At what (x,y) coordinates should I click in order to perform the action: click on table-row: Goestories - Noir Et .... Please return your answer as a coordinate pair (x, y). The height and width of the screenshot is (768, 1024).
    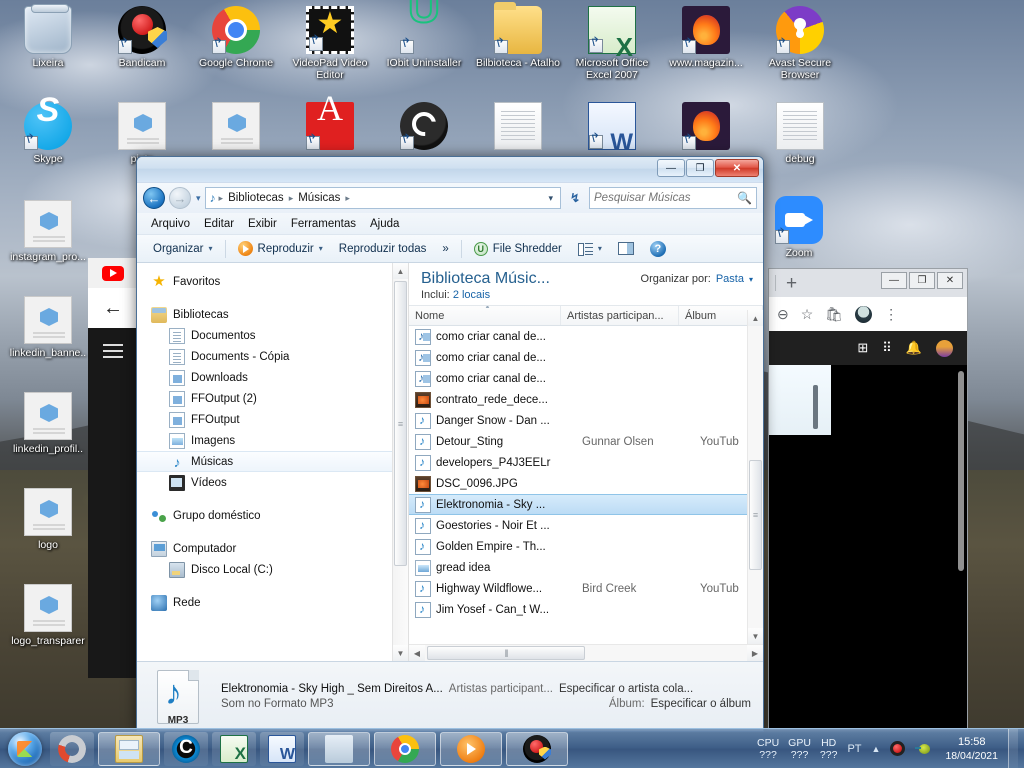
    Looking at the image, I should click on (586, 525).